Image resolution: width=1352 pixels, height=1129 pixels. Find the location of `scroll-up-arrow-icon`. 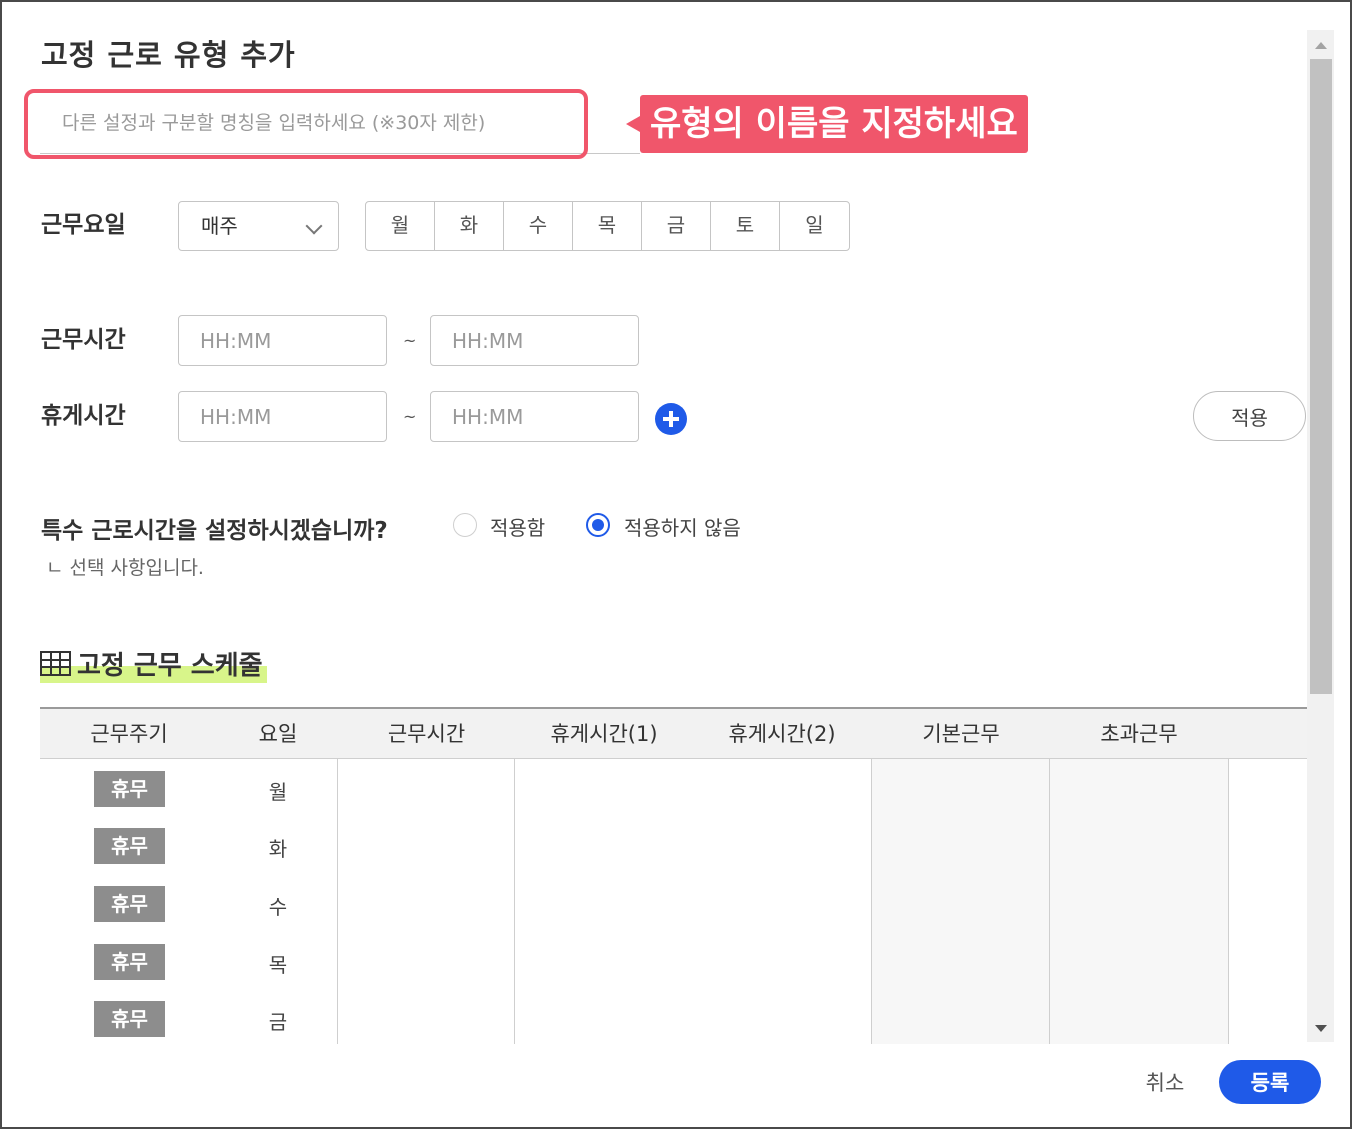

scroll-up-arrow-icon is located at coordinates (1321, 45).